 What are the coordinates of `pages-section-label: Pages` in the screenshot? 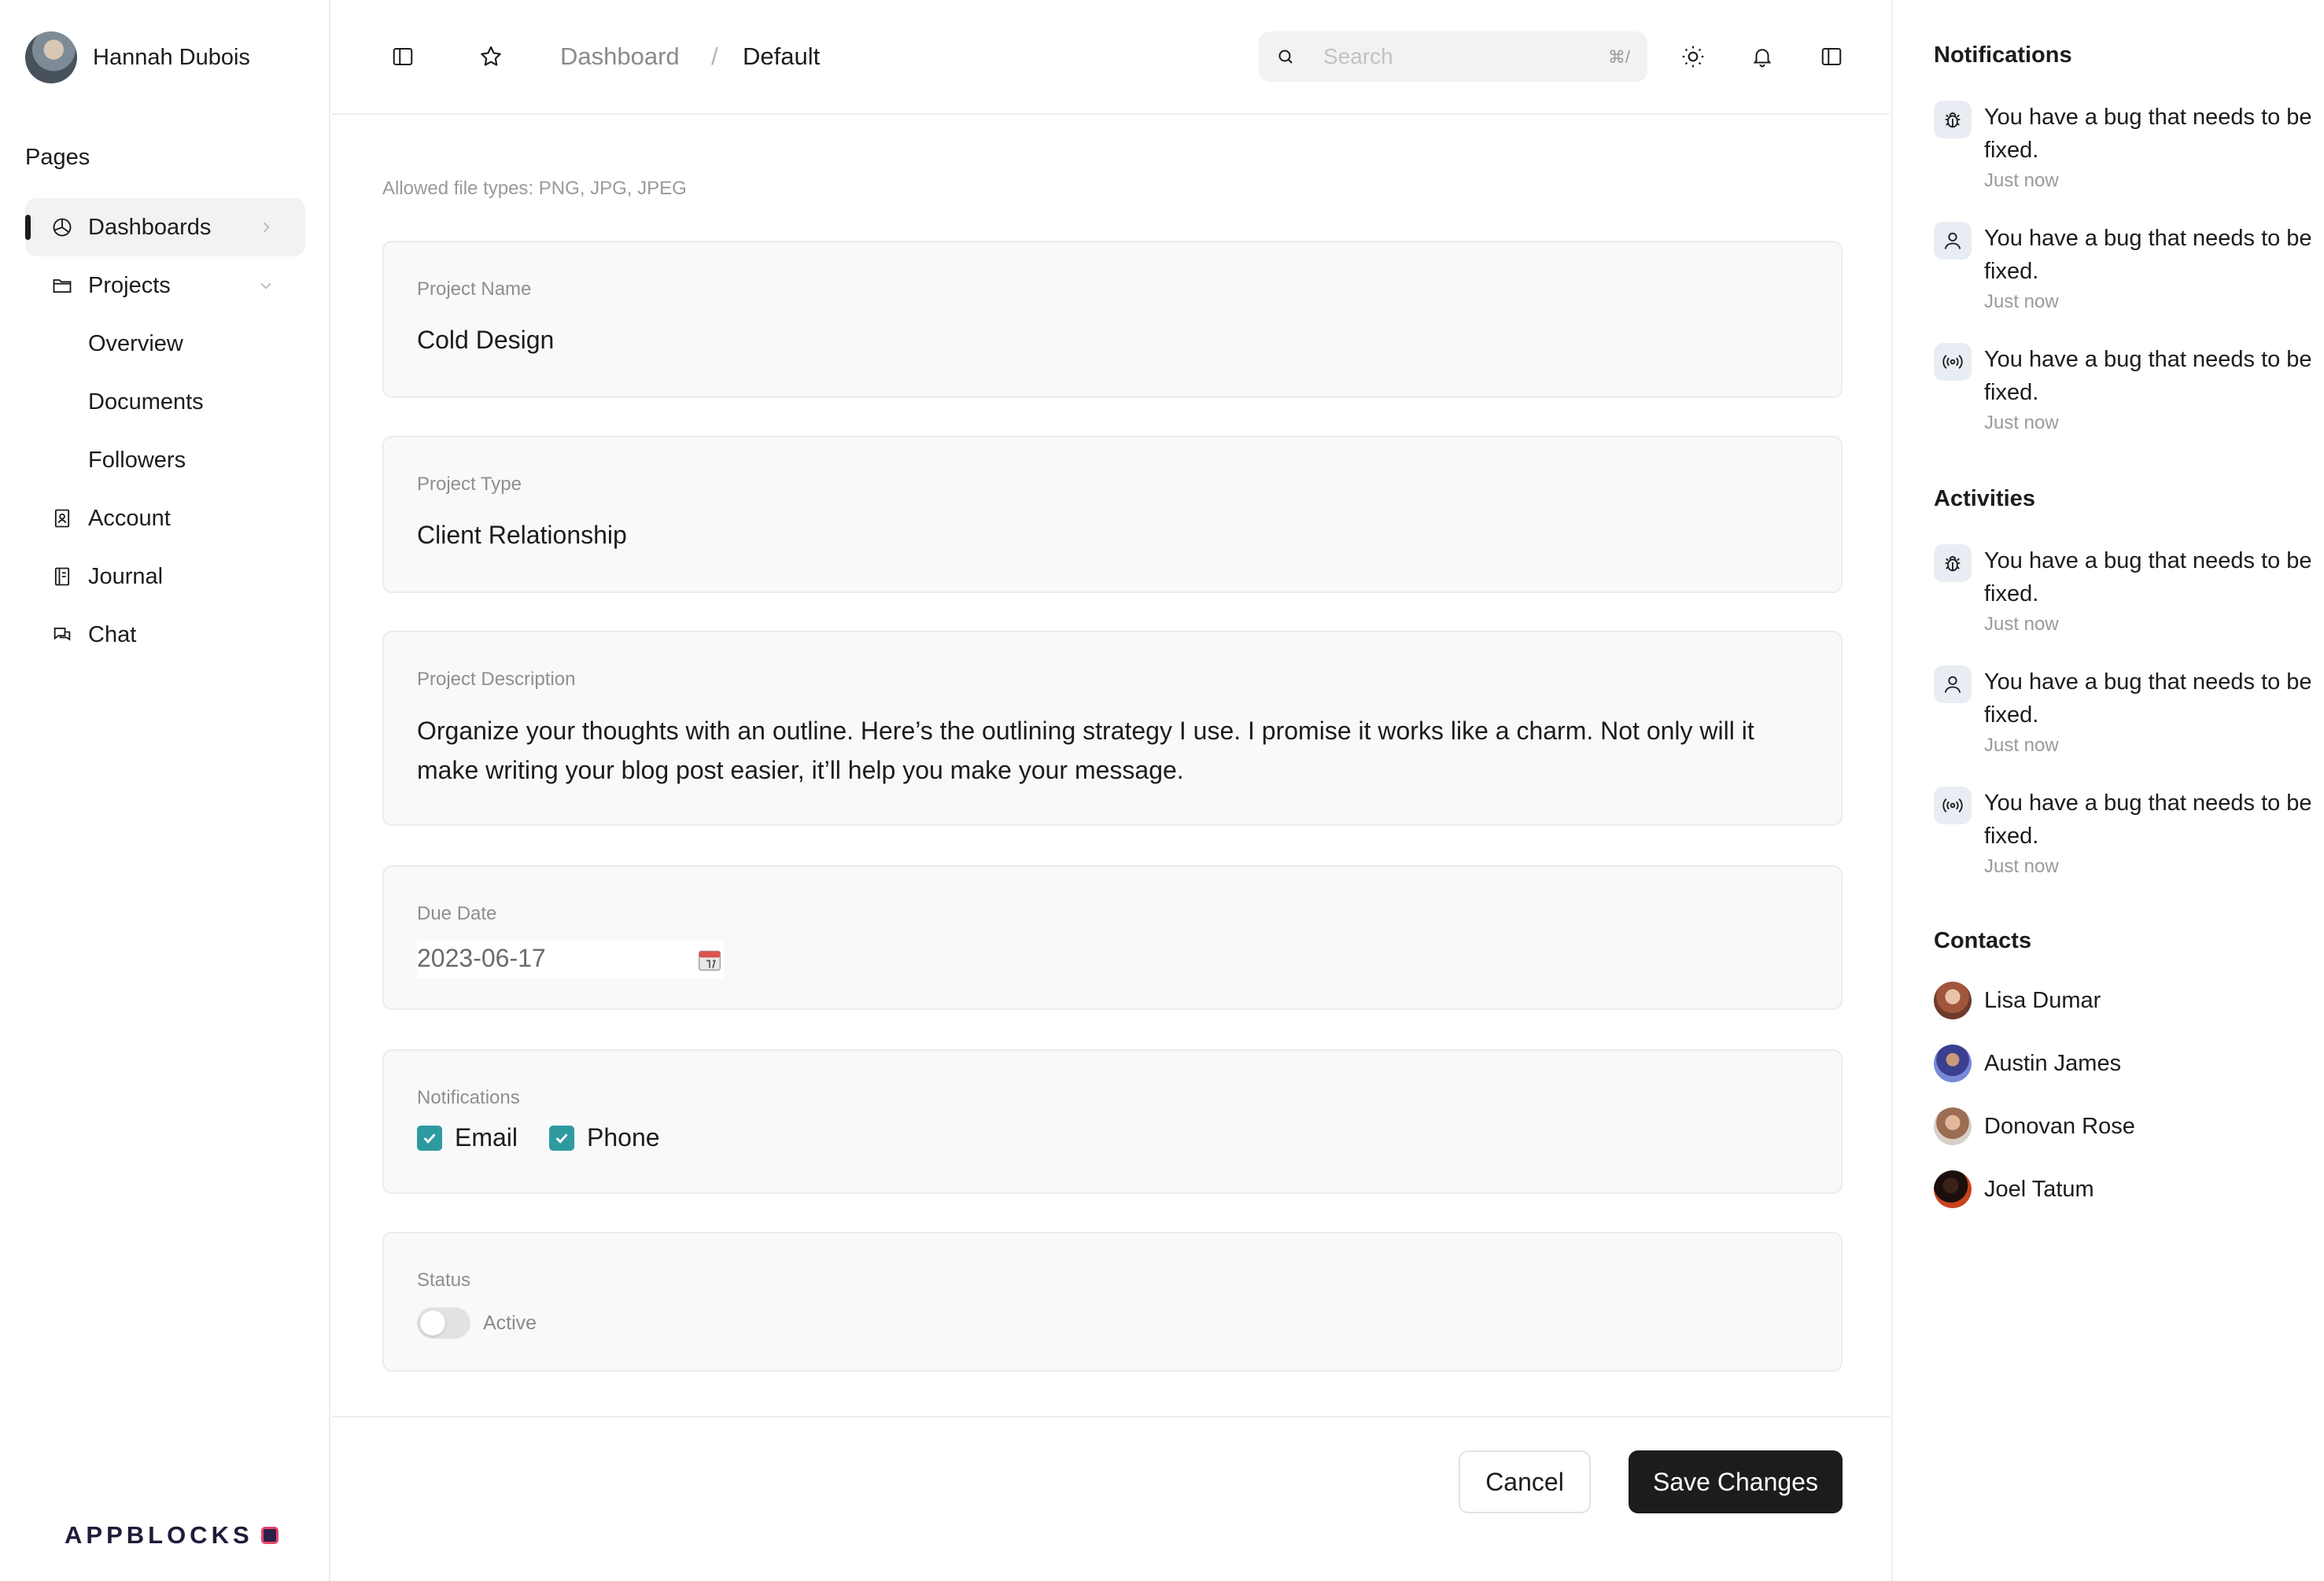 It's located at (57, 157).